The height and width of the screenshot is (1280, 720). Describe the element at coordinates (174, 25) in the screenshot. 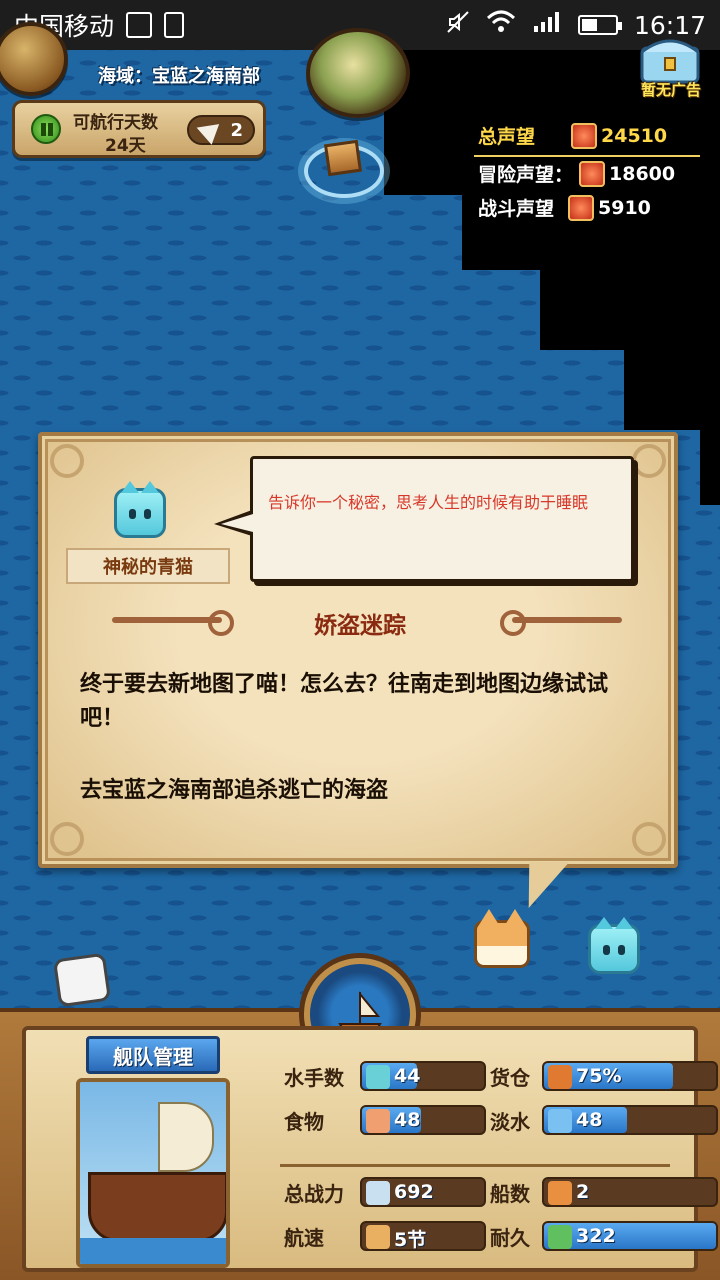

I see `upload-notification-icon` at that location.